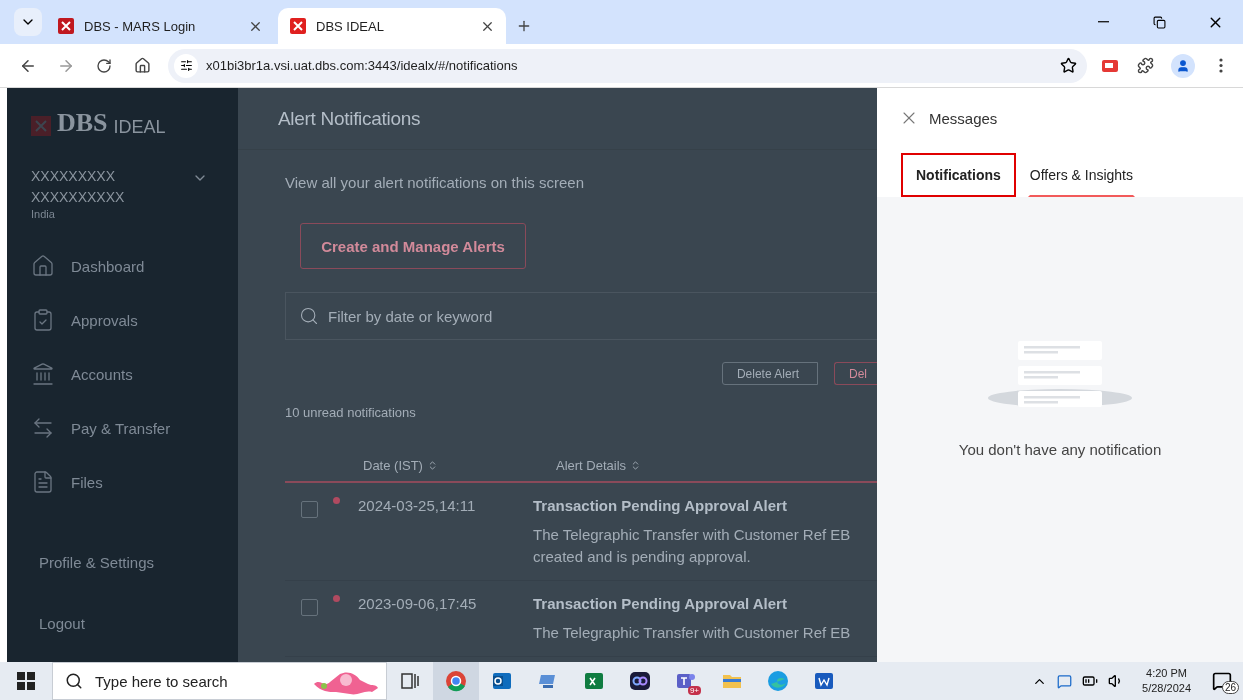 Image resolution: width=1243 pixels, height=700 pixels. What do you see at coordinates (138, 562) in the screenshot?
I see `sidebar-link: Profile & Settings` at bounding box center [138, 562].